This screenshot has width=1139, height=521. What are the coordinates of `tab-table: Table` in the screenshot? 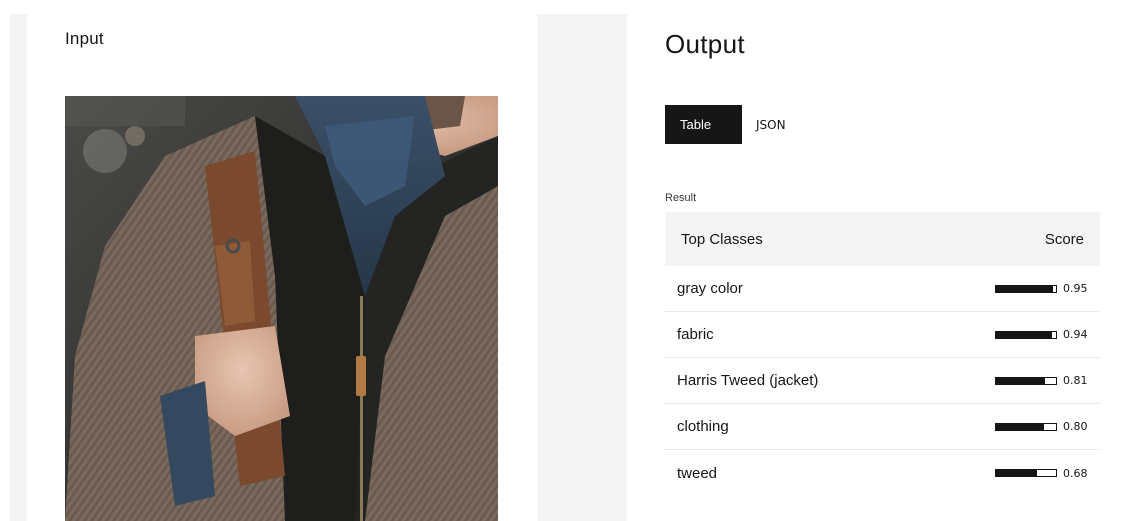 It's located at (703, 124).